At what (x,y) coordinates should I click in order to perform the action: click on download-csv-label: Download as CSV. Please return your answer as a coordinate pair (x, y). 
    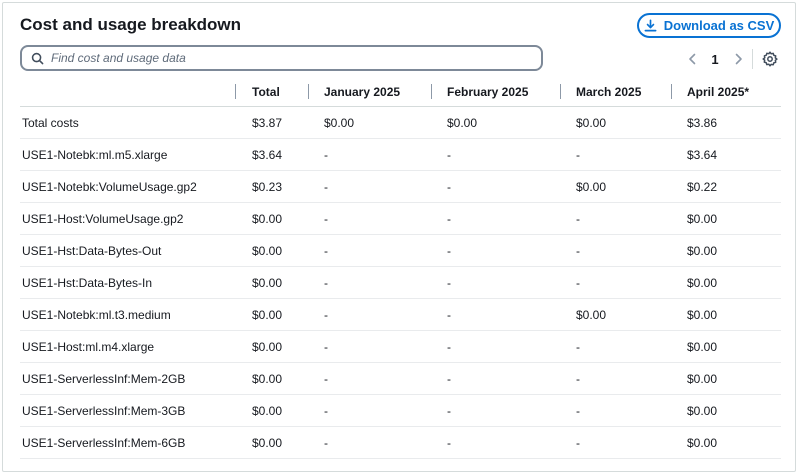
    Looking at the image, I should click on (719, 25).